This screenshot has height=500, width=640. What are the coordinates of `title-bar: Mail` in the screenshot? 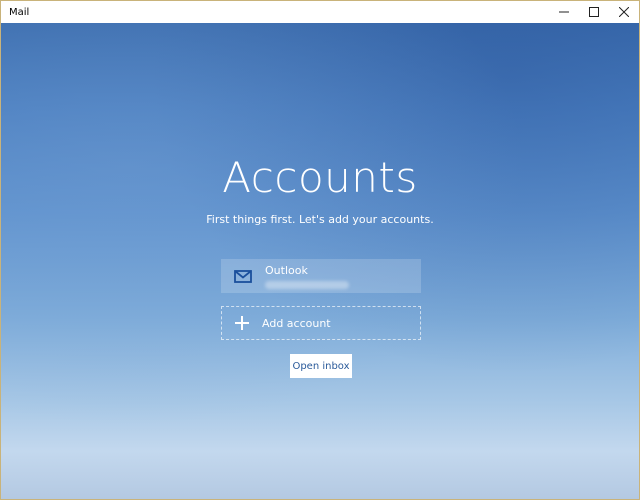 It's located at (320, 12).